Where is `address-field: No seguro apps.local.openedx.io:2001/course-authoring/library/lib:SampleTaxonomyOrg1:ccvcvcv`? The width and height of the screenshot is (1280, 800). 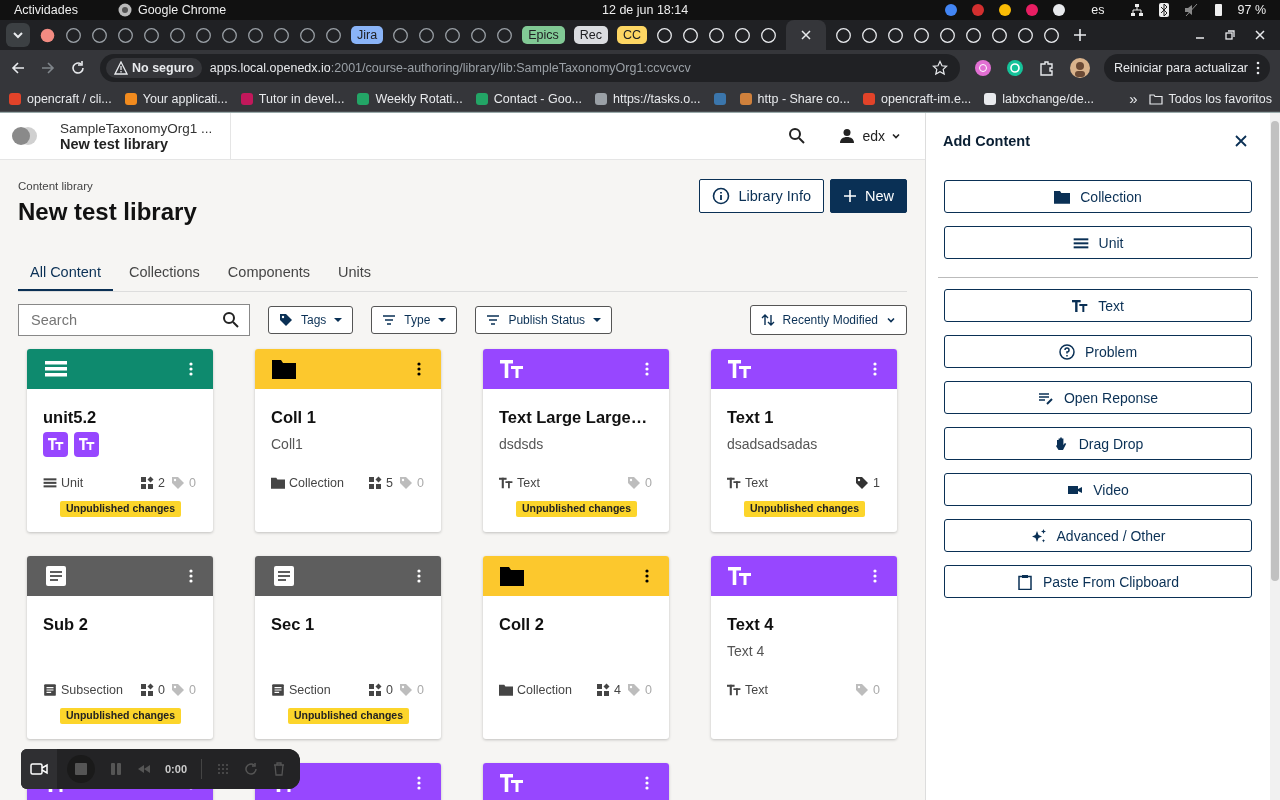 address-field: No seguro apps.local.openedx.io:2001/course-authoring/library/lib:SampleTaxonomyOrg1:ccvcvcv is located at coordinates (530, 68).